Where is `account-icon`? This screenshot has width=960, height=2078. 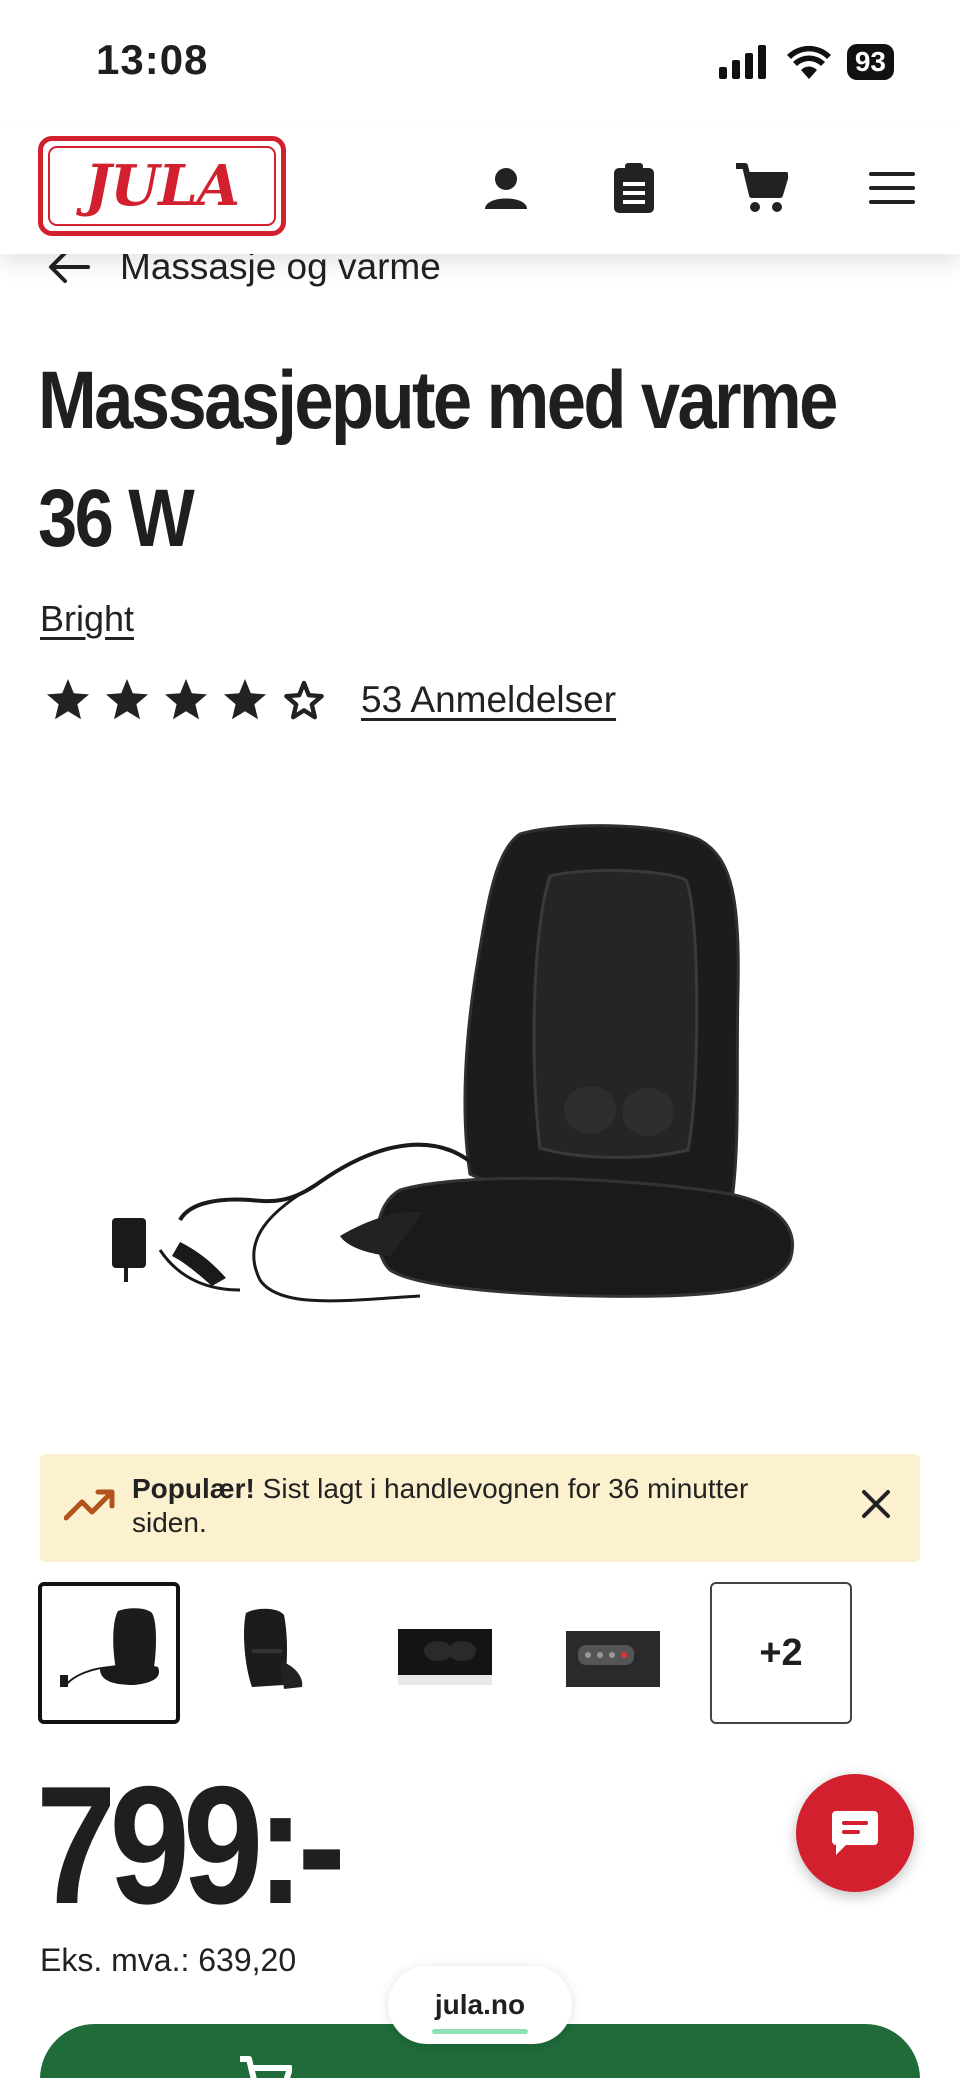 account-icon is located at coordinates (506, 188).